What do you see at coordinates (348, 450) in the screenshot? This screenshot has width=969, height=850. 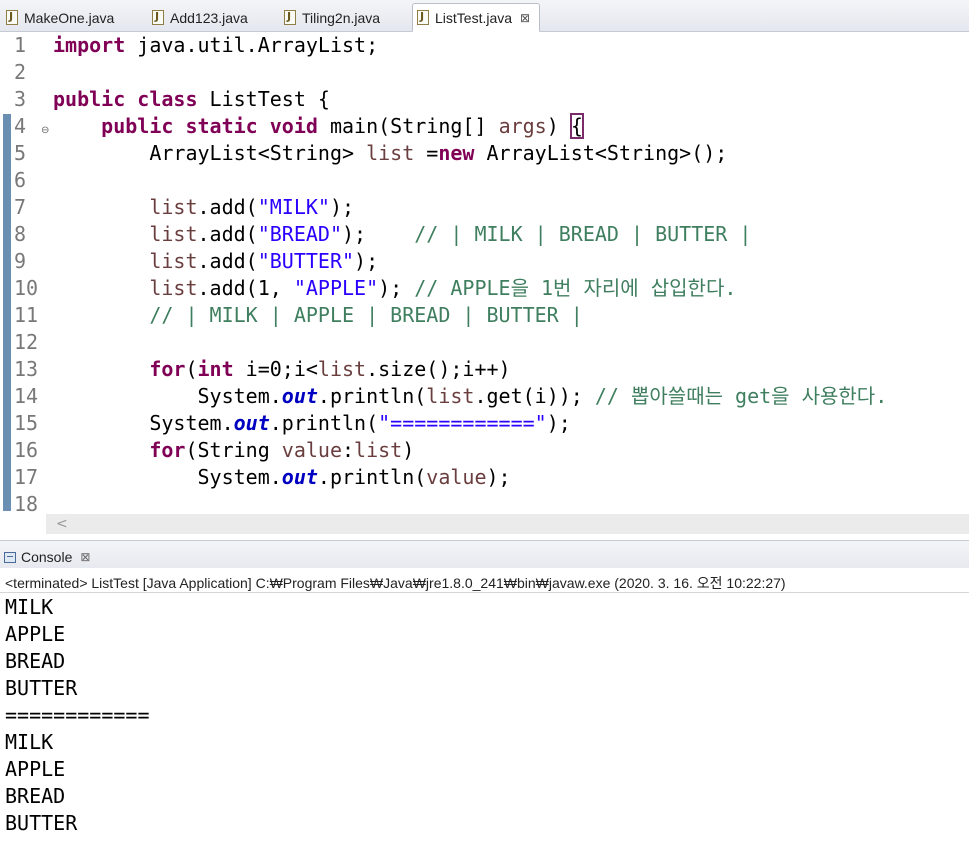 I see `code-text: :` at bounding box center [348, 450].